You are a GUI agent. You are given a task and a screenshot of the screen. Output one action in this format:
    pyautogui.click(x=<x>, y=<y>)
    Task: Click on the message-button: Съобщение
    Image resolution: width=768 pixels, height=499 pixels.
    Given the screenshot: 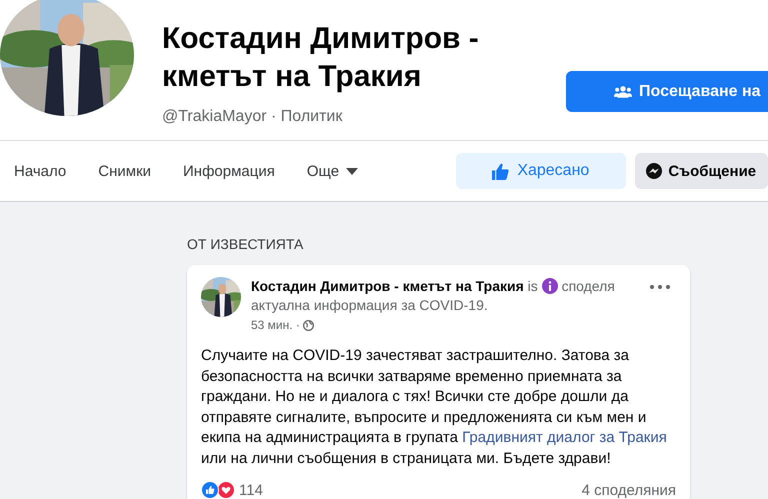 What is the action you would take?
    pyautogui.click(x=701, y=171)
    